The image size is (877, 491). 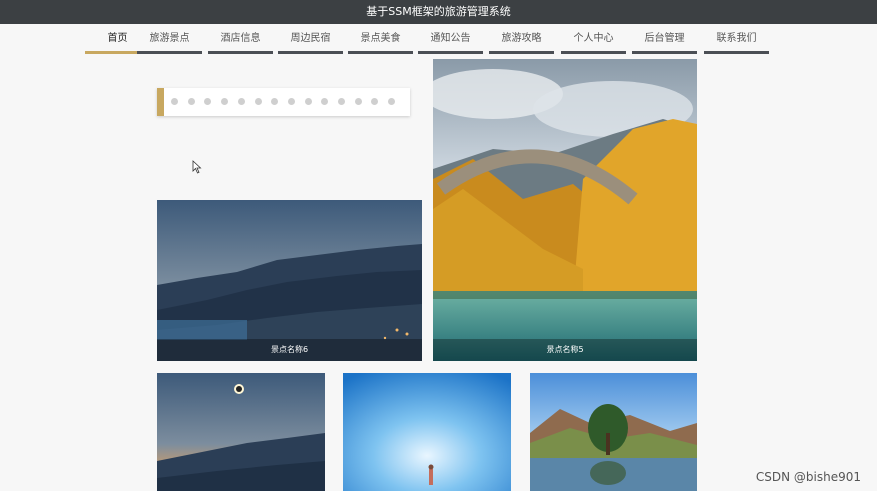 I want to click on blue-sky-person-image, so click(x=427, y=432).